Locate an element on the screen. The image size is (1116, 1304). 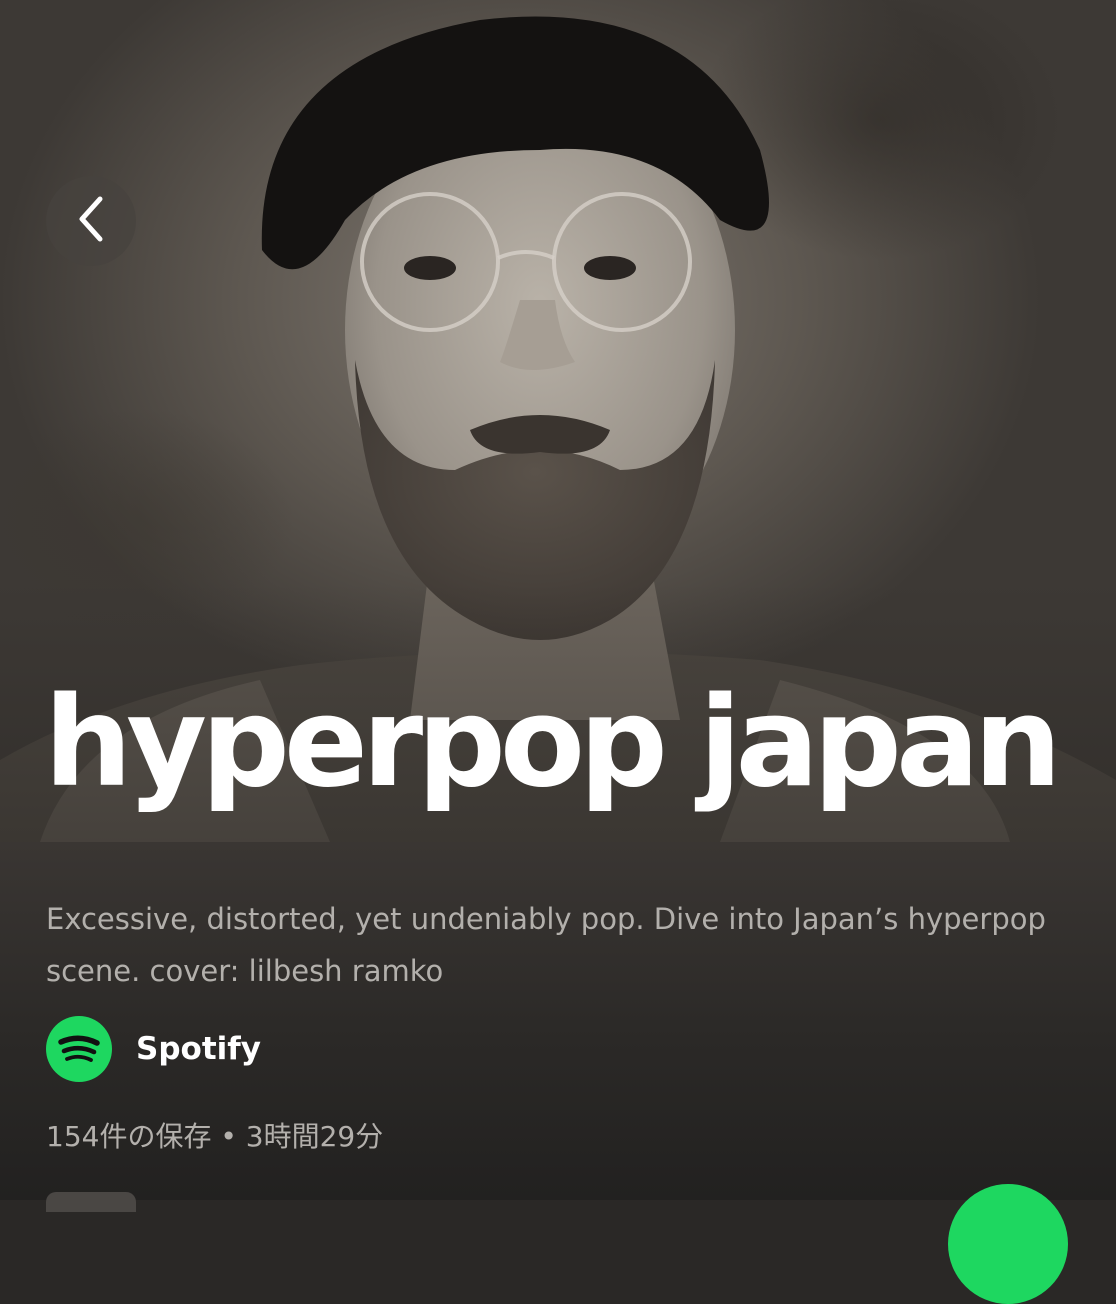
spotify-logo-icon is located at coordinates (79, 1049).